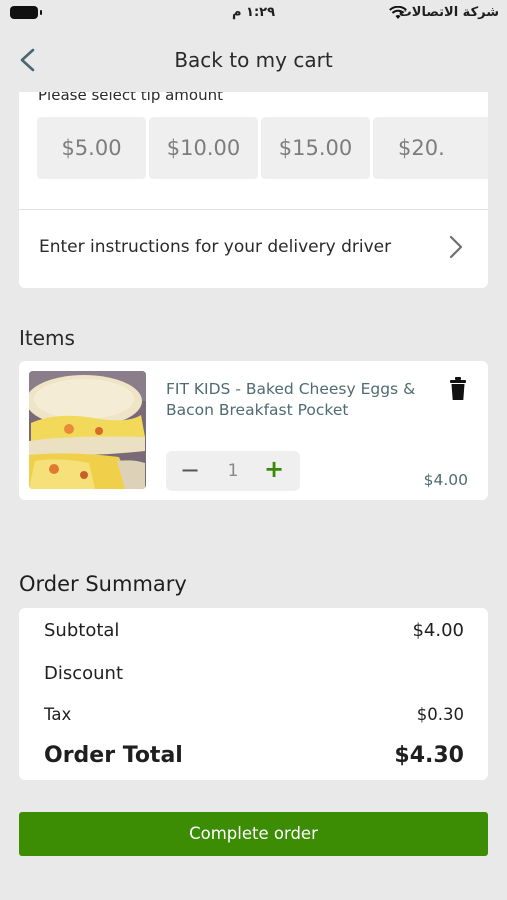 The height and width of the screenshot is (900, 507). Describe the element at coordinates (203, 148) in the screenshot. I see `tip-option-10: $10.00` at that location.